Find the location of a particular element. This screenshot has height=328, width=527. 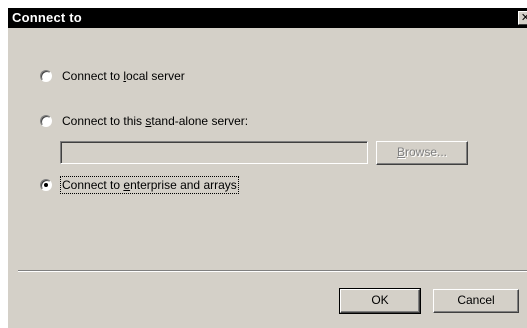

option-local-server: Connect to local server is located at coordinates (113, 76).